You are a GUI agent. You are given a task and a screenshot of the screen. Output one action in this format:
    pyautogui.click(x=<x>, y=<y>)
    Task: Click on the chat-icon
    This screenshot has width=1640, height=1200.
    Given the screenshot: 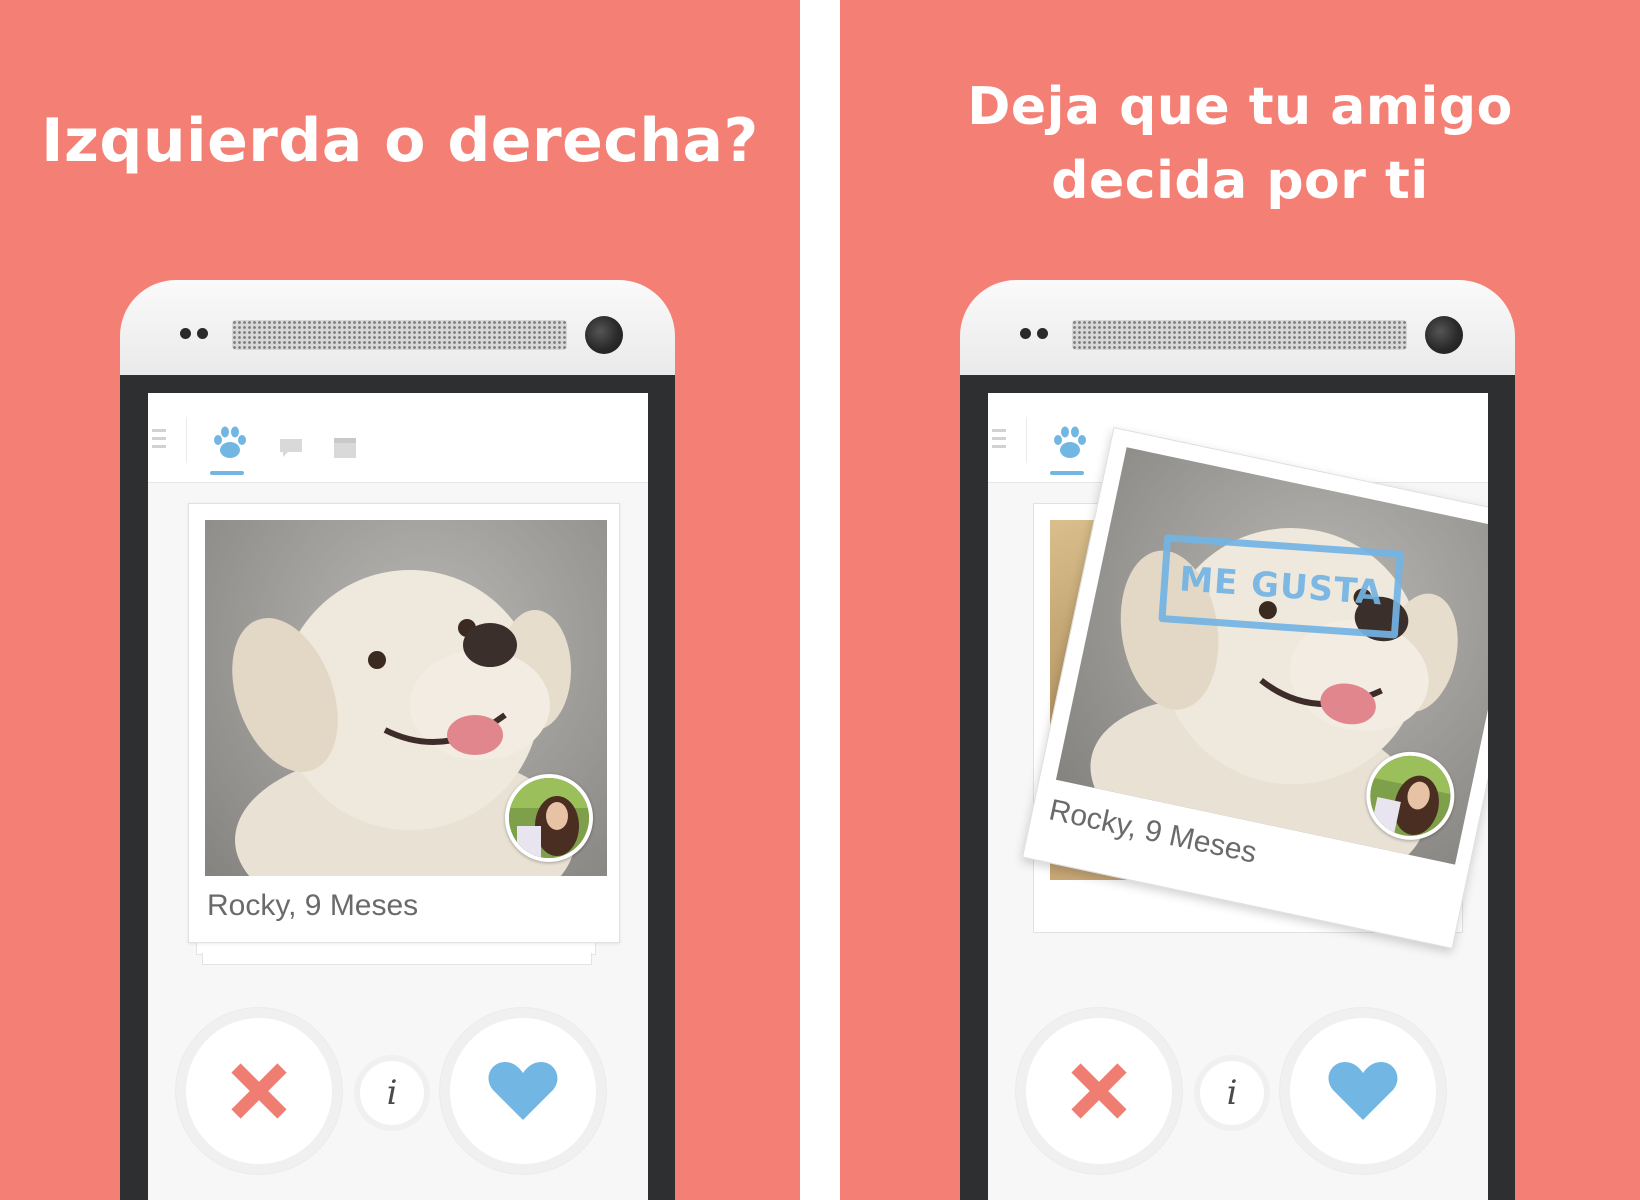 What is the action you would take?
    pyautogui.click(x=291, y=448)
    